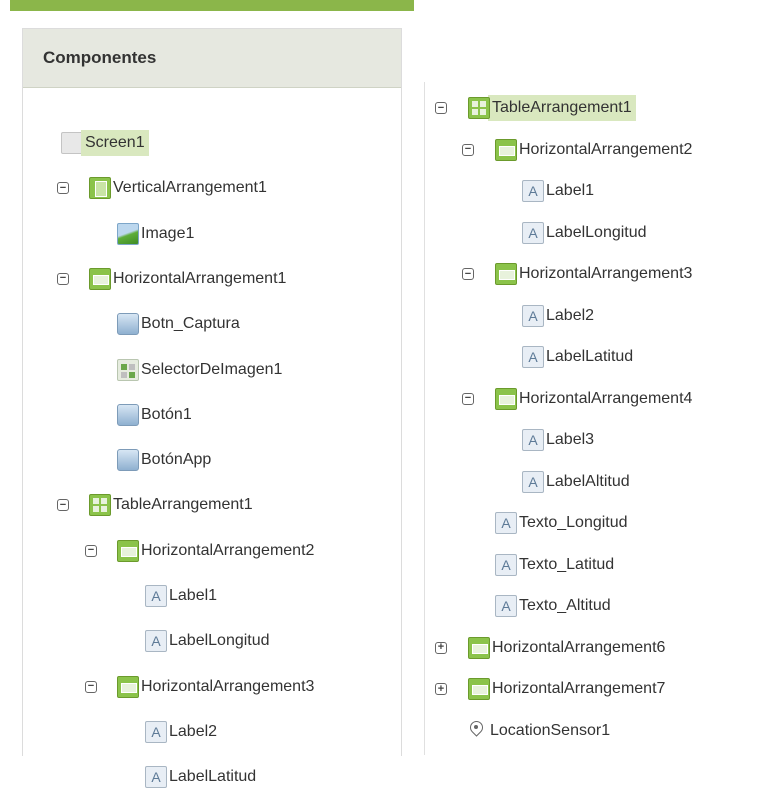 The height and width of the screenshot is (794, 760). What do you see at coordinates (166, 414) in the screenshot?
I see `tree-node-label: Botón1` at bounding box center [166, 414].